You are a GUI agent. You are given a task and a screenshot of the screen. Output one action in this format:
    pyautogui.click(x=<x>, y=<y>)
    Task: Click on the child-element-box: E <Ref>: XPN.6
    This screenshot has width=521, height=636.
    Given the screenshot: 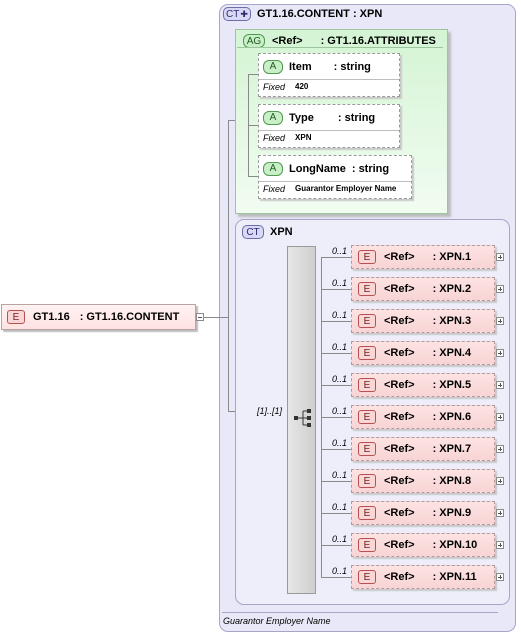 What is the action you would take?
    pyautogui.click(x=423, y=417)
    